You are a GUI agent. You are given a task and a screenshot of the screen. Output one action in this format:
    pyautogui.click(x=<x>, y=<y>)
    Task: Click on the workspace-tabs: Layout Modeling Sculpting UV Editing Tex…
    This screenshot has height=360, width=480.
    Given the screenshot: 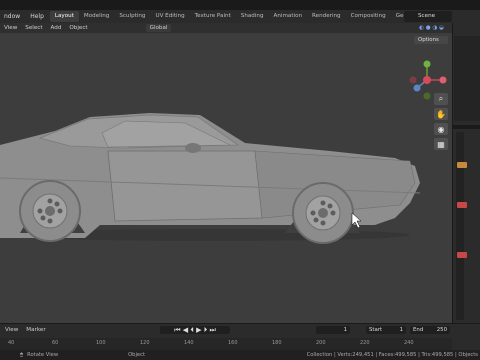 What is the action you would take?
    pyautogui.click(x=242, y=16)
    